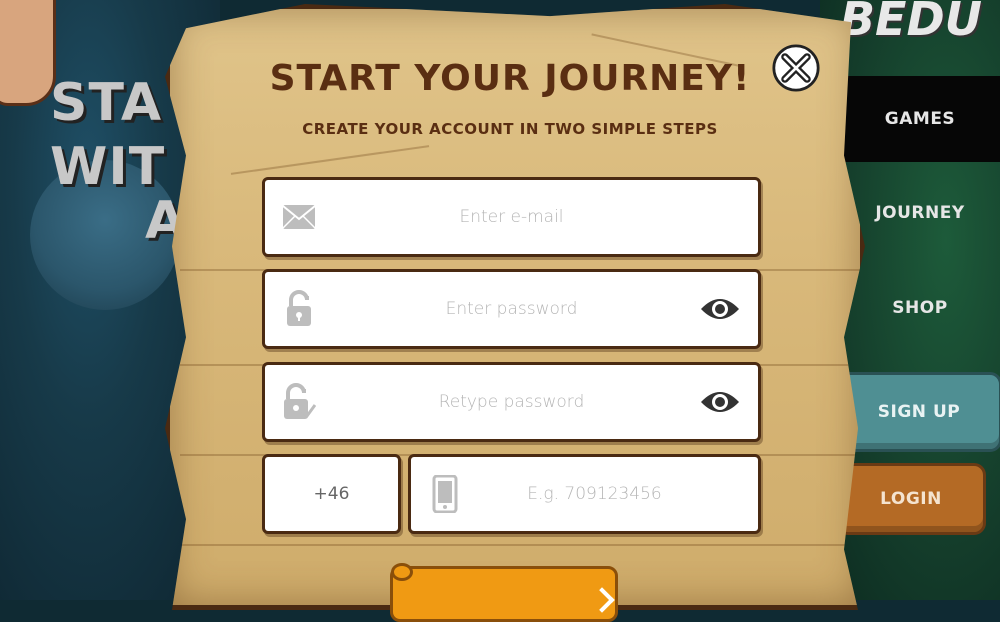 Image resolution: width=1000 pixels, height=622 pixels. I want to click on signup-button: SIGN UP, so click(918, 412).